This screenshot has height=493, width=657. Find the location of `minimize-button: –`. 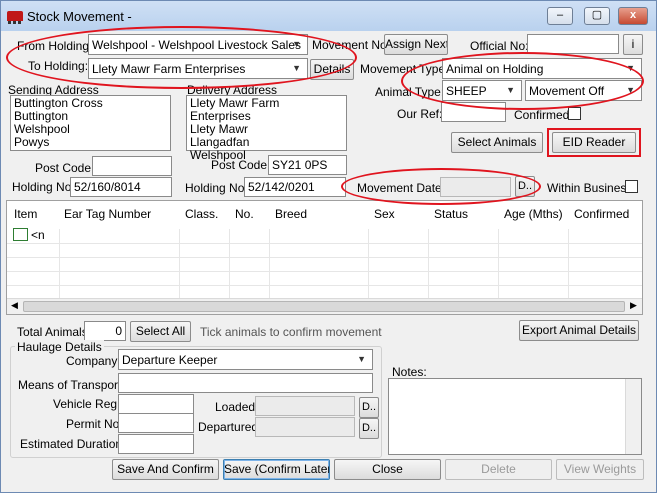

minimize-button: – is located at coordinates (560, 16).